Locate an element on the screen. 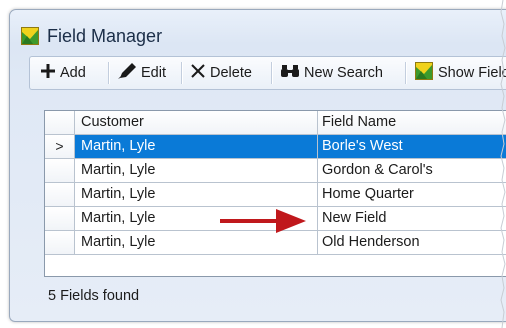 The height and width of the screenshot is (328, 506). x-icon is located at coordinates (198, 73).